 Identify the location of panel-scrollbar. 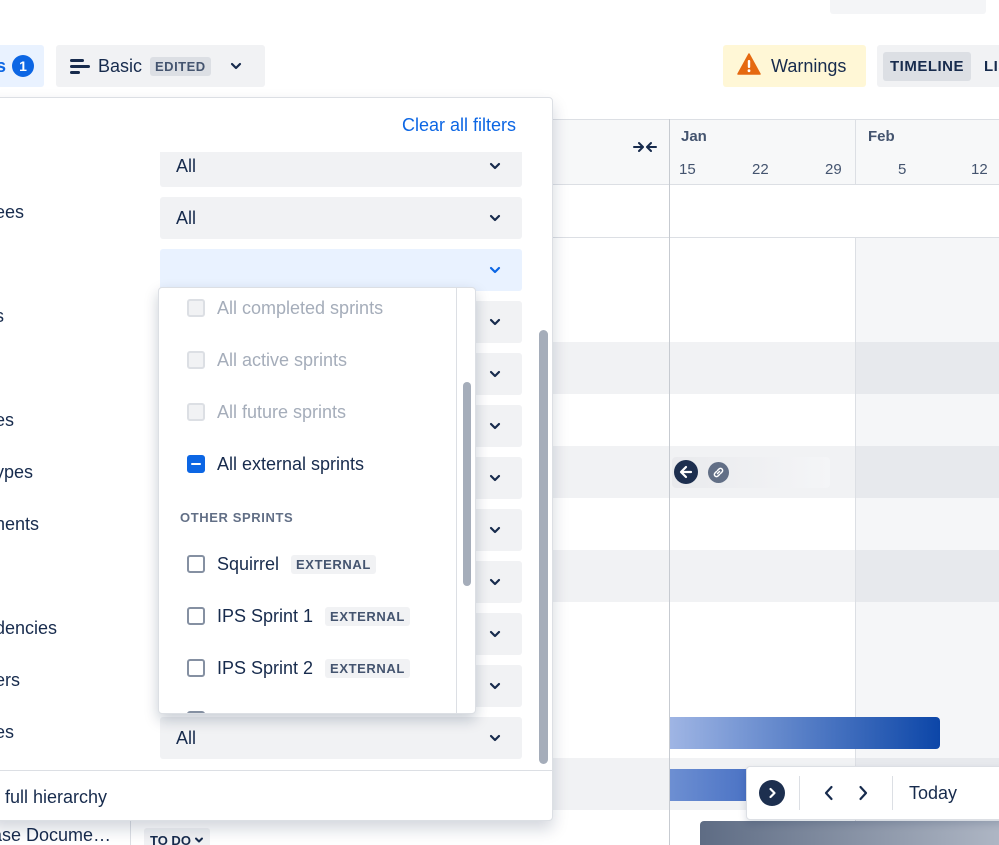
(543, 547).